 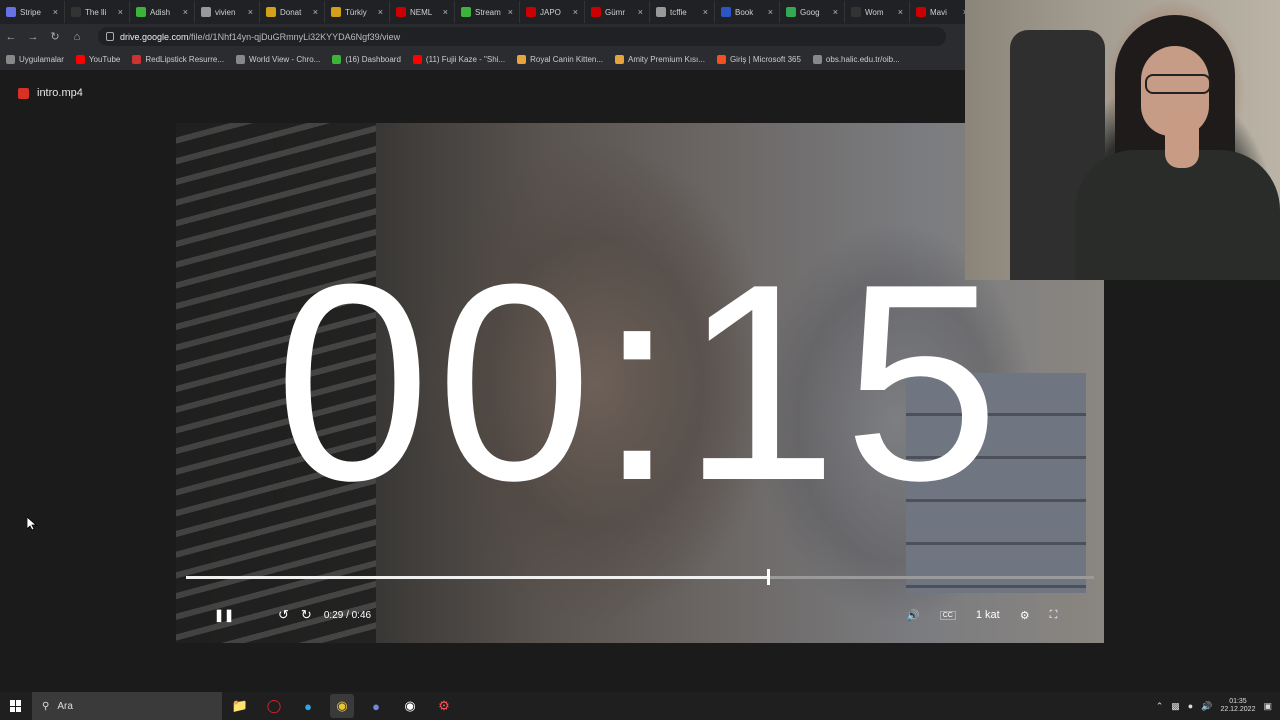 What do you see at coordinates (55, 36) in the screenshot?
I see `reload-icon: ↻` at bounding box center [55, 36].